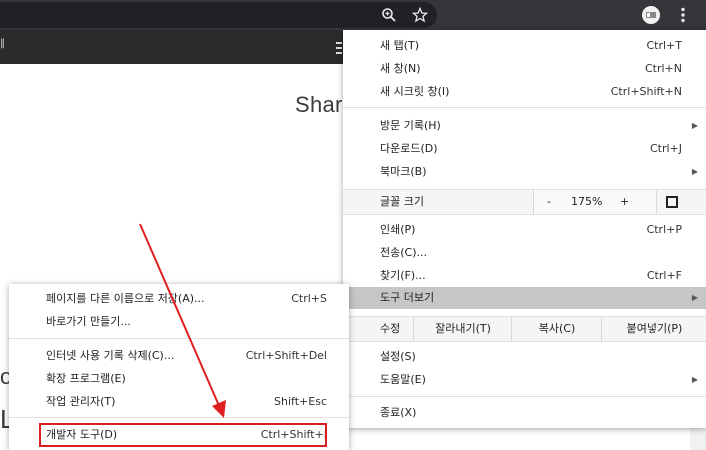 The height and width of the screenshot is (450, 706). What do you see at coordinates (218, 15) in the screenshot?
I see `address-bar` at bounding box center [218, 15].